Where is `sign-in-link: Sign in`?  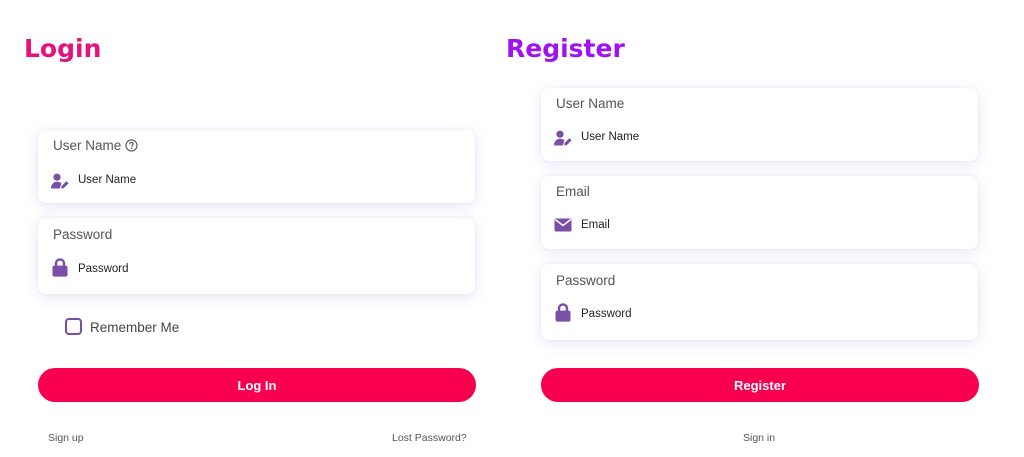 sign-in-link: Sign in is located at coordinates (759, 438).